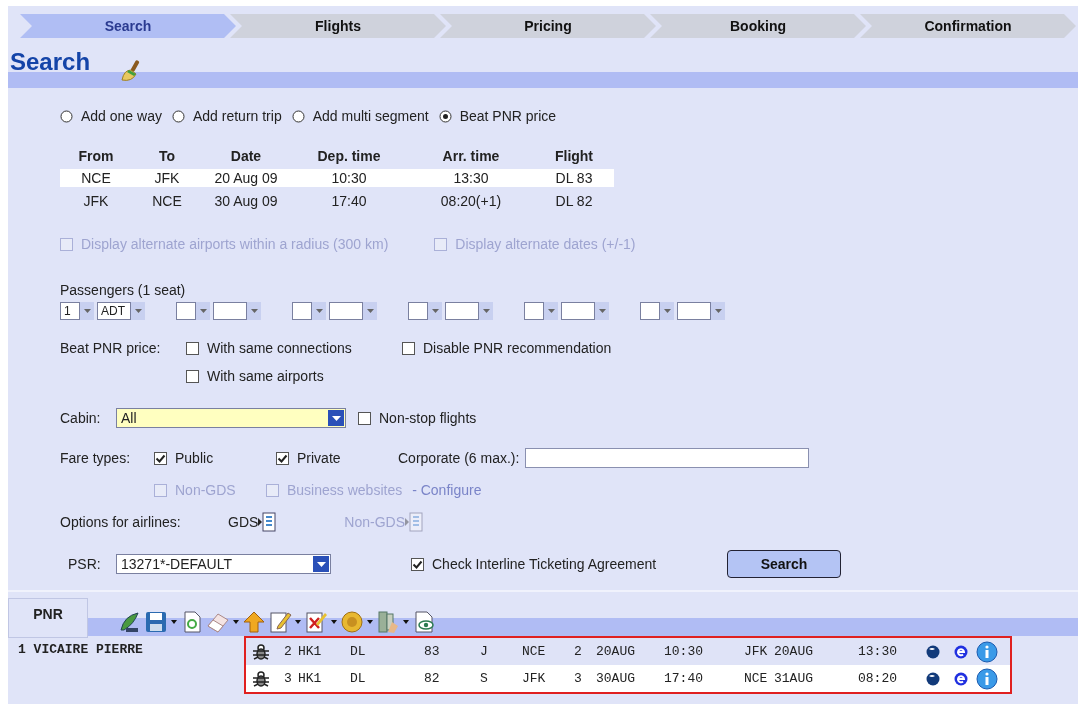  Describe the element at coordinates (756, 678) in the screenshot. I see `segment-cell-text: NCE` at that location.